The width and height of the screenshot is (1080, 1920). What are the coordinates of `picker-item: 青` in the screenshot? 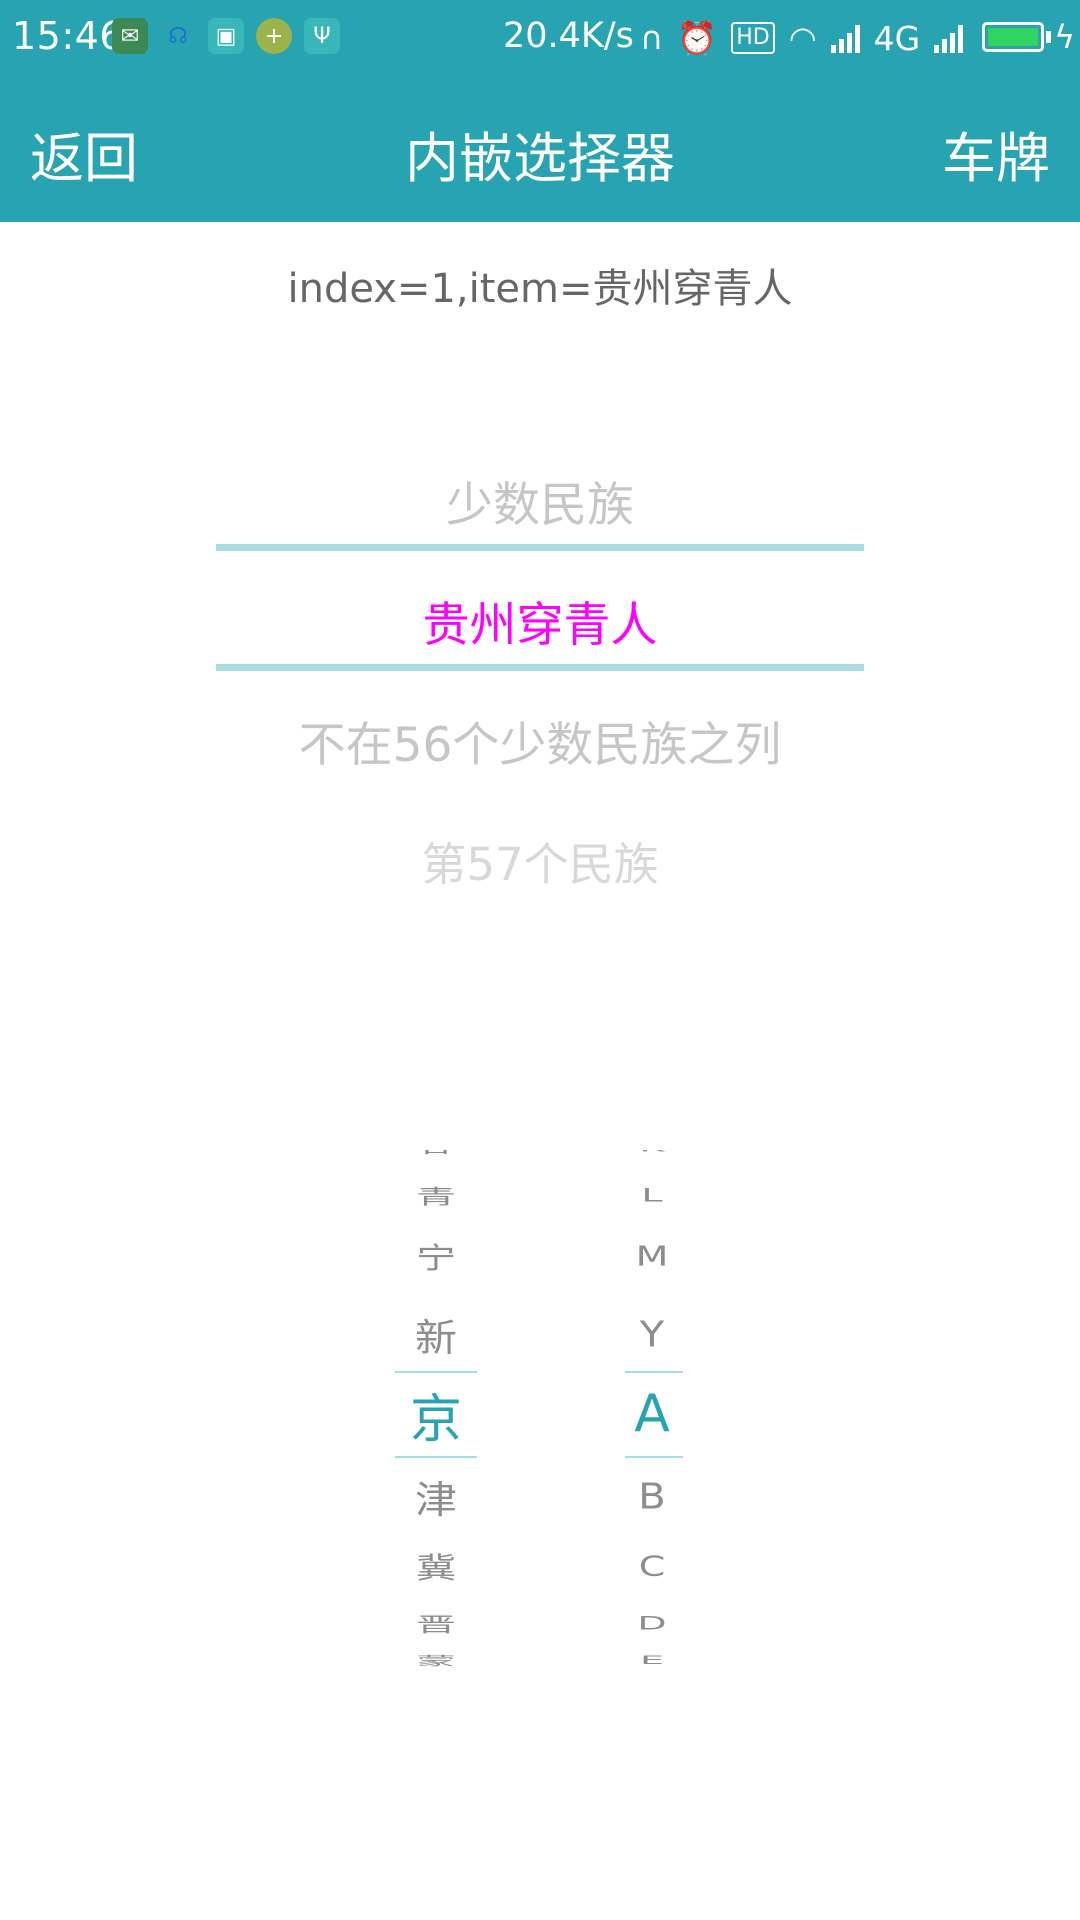 It's located at (436, 1196).